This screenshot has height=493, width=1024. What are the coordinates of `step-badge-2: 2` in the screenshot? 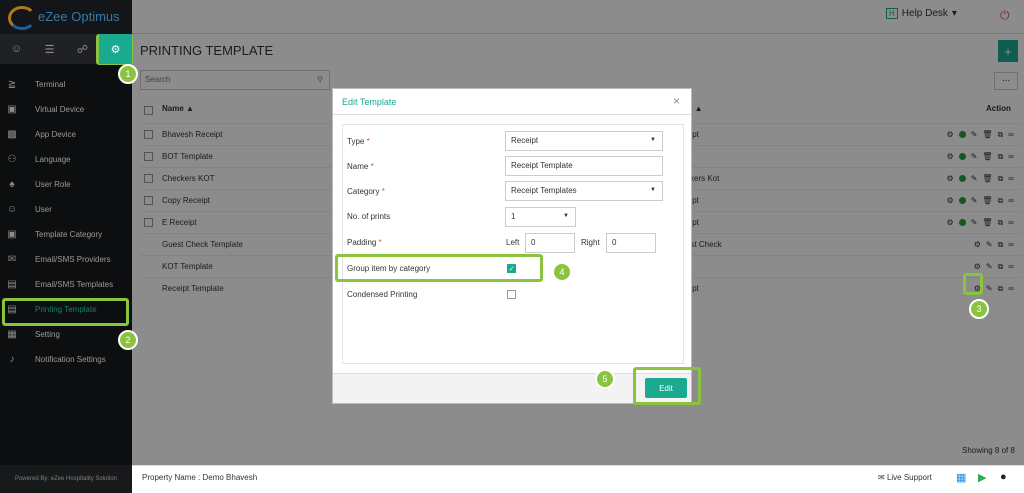 It's located at (128, 340).